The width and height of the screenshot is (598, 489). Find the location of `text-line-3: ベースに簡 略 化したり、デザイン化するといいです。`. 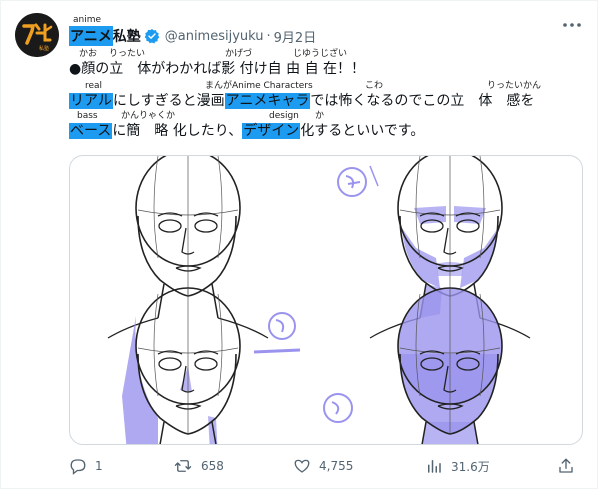

text-line-3: ベースに簡 略 化したり、デザイン化するといいです。 is located at coordinates (246, 131).